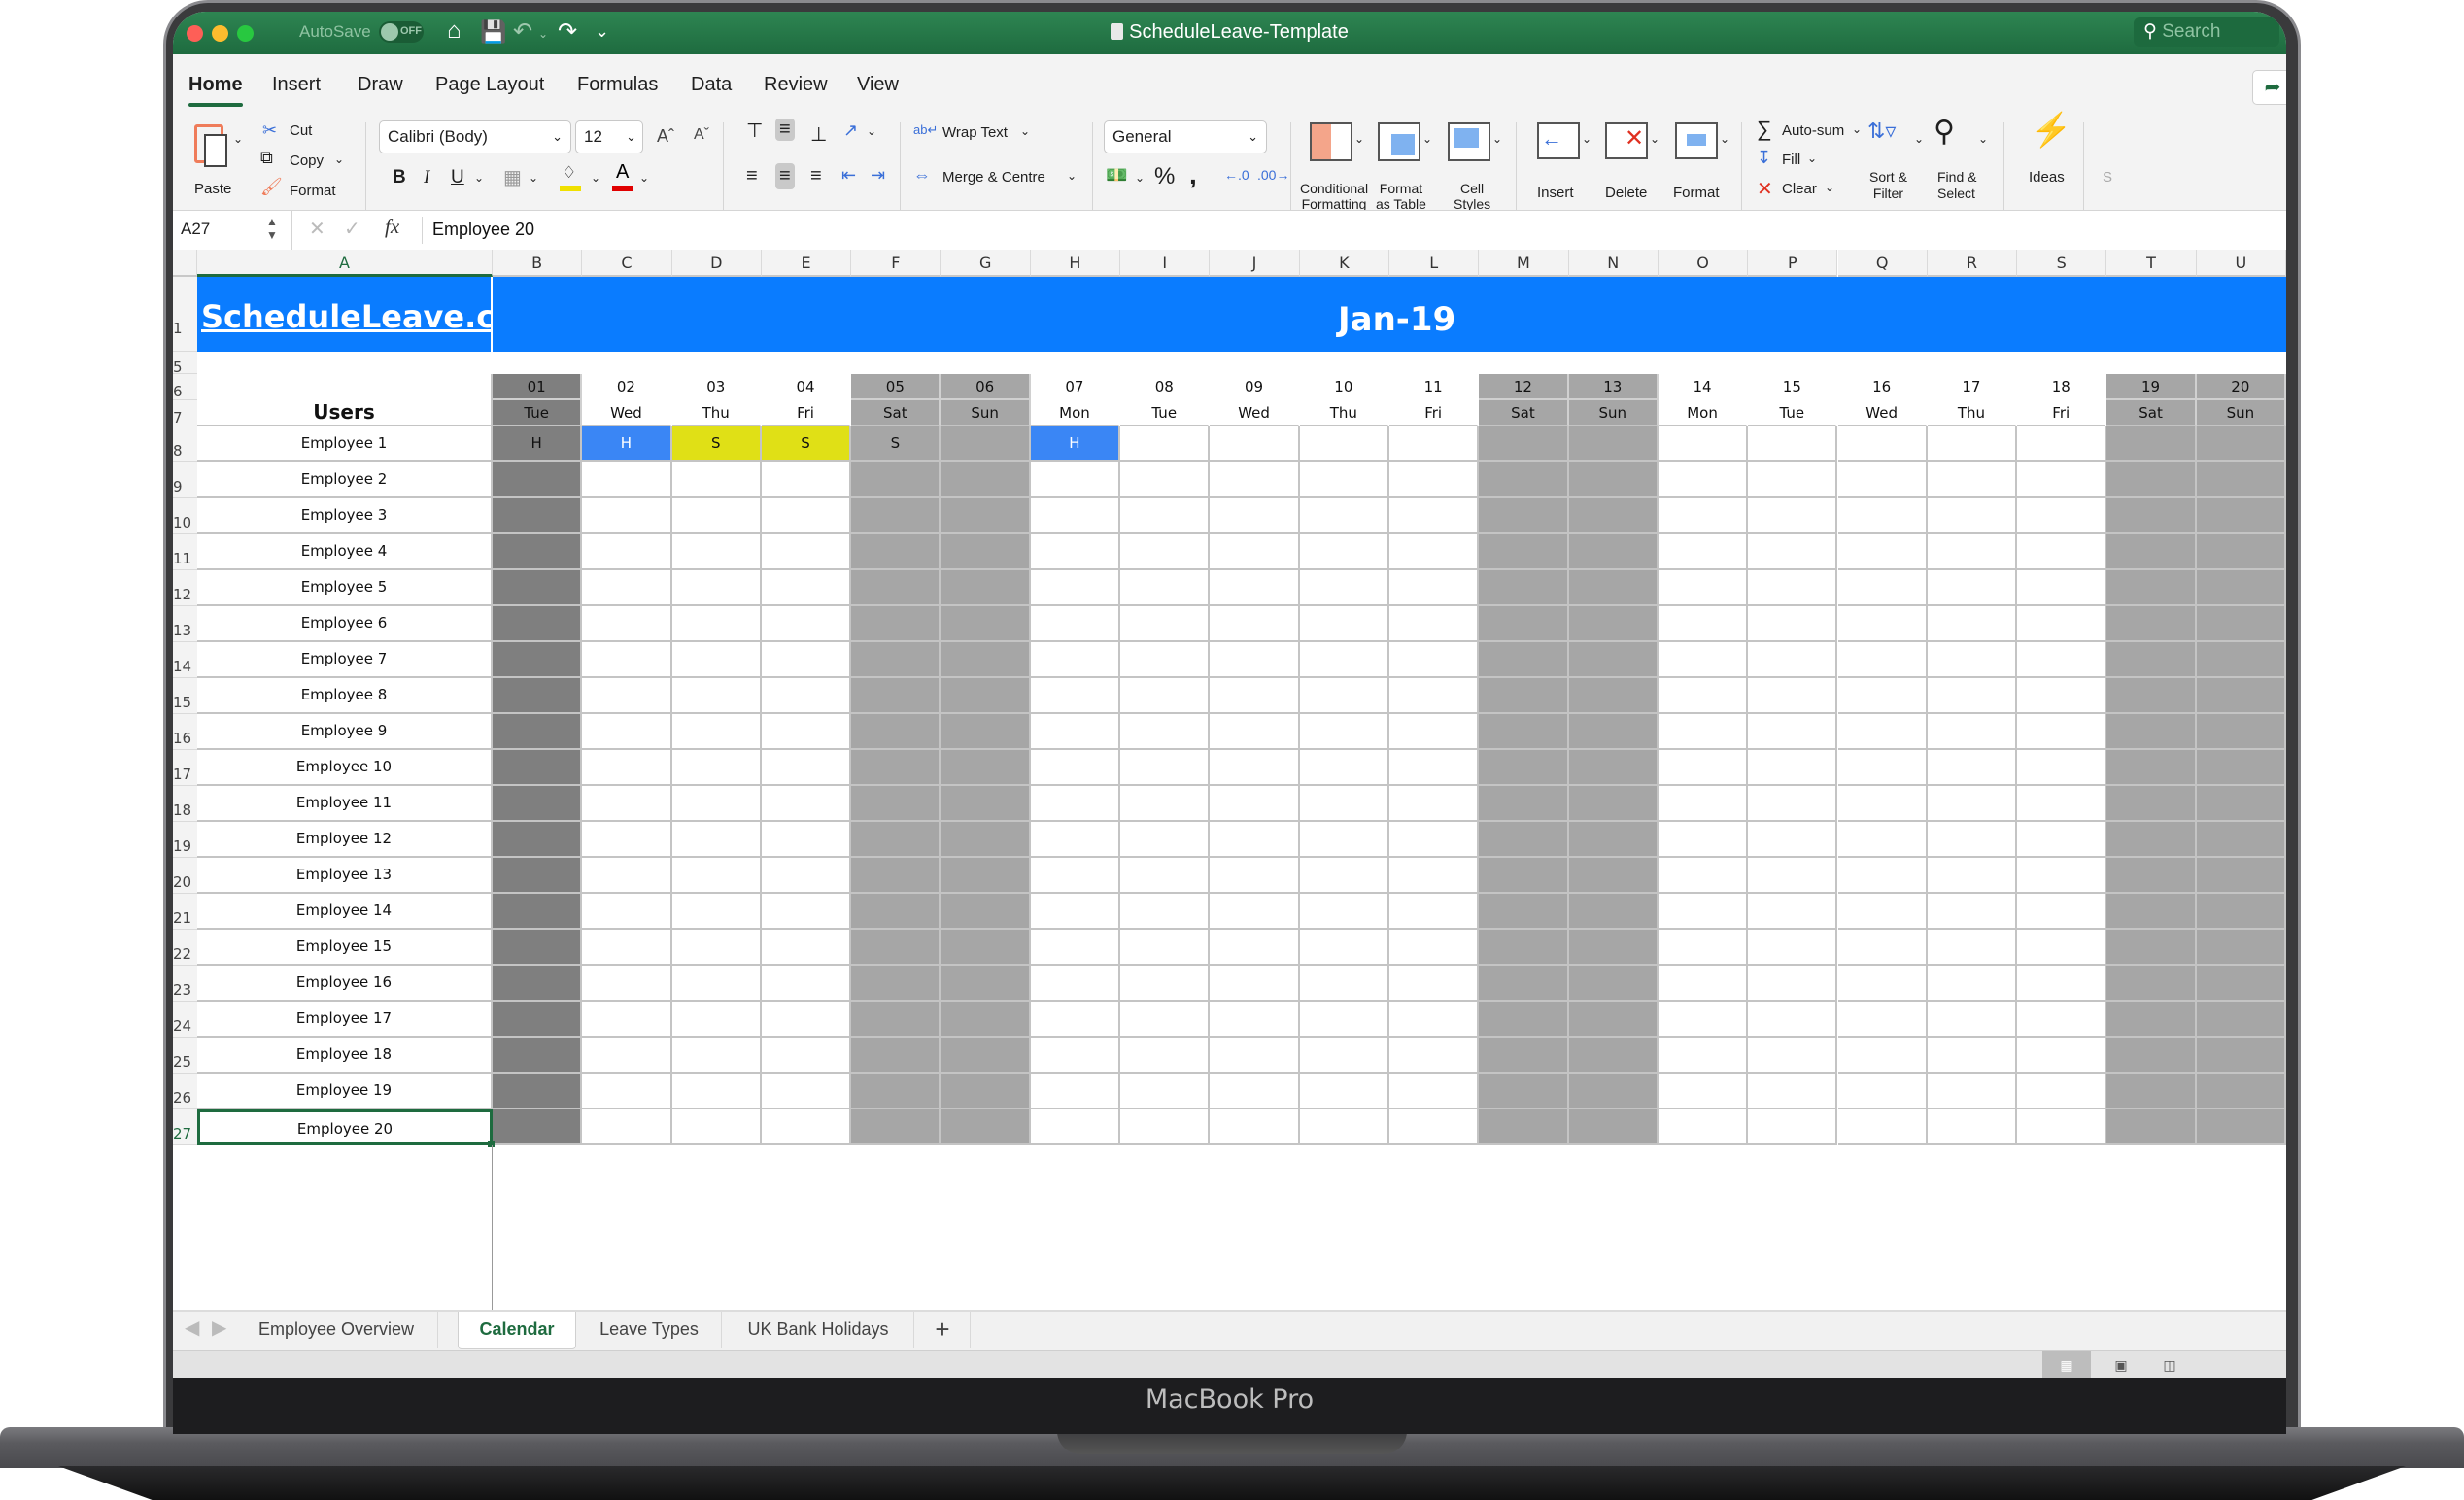  I want to click on employee-name-cell: Employee 2, so click(345, 480).